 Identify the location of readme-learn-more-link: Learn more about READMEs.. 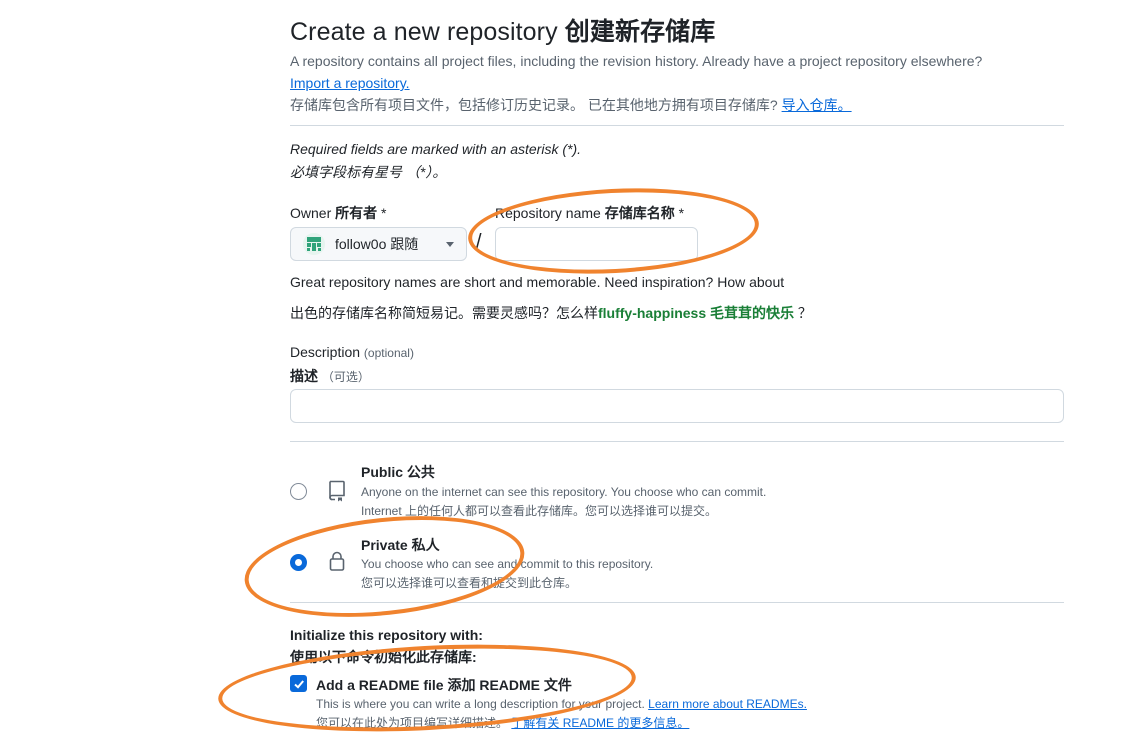
(727, 704).